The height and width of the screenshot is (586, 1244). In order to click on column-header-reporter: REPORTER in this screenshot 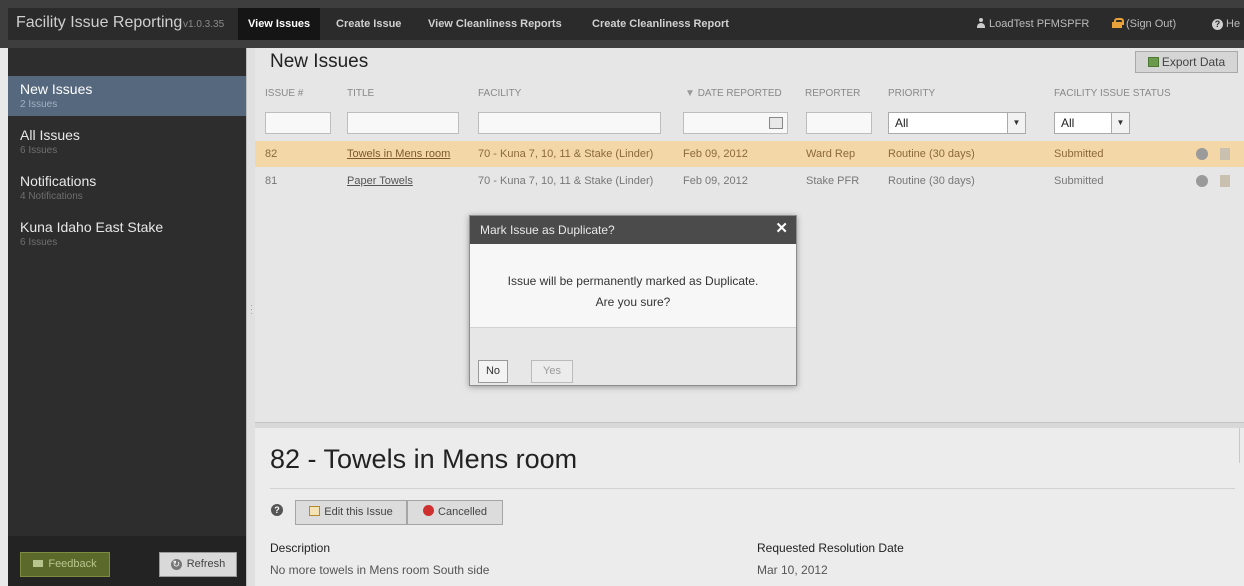, I will do `click(832, 93)`.